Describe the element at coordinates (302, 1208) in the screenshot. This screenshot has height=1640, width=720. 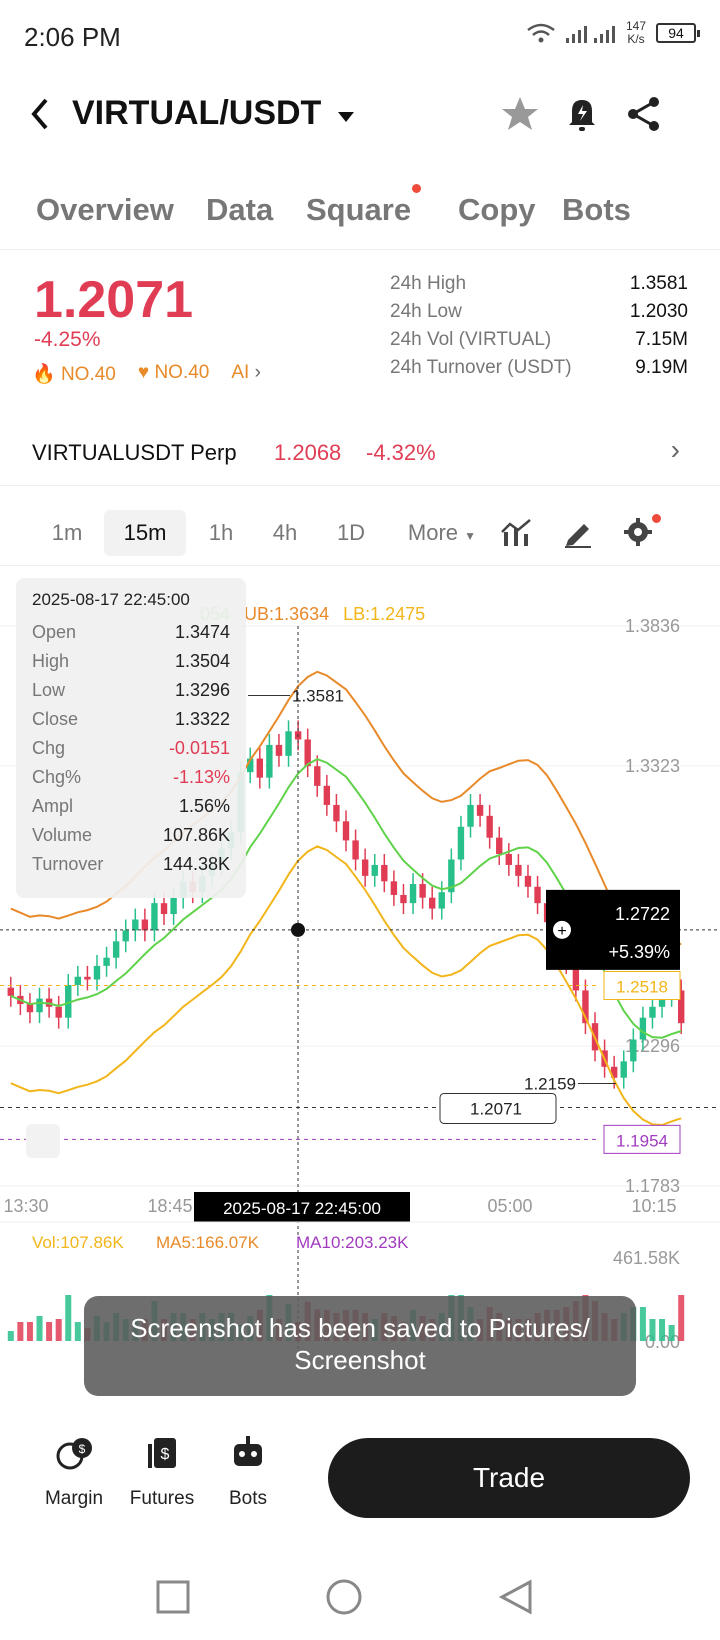
I see `crosshair-time: 2025-08-17 22:45:00` at that location.